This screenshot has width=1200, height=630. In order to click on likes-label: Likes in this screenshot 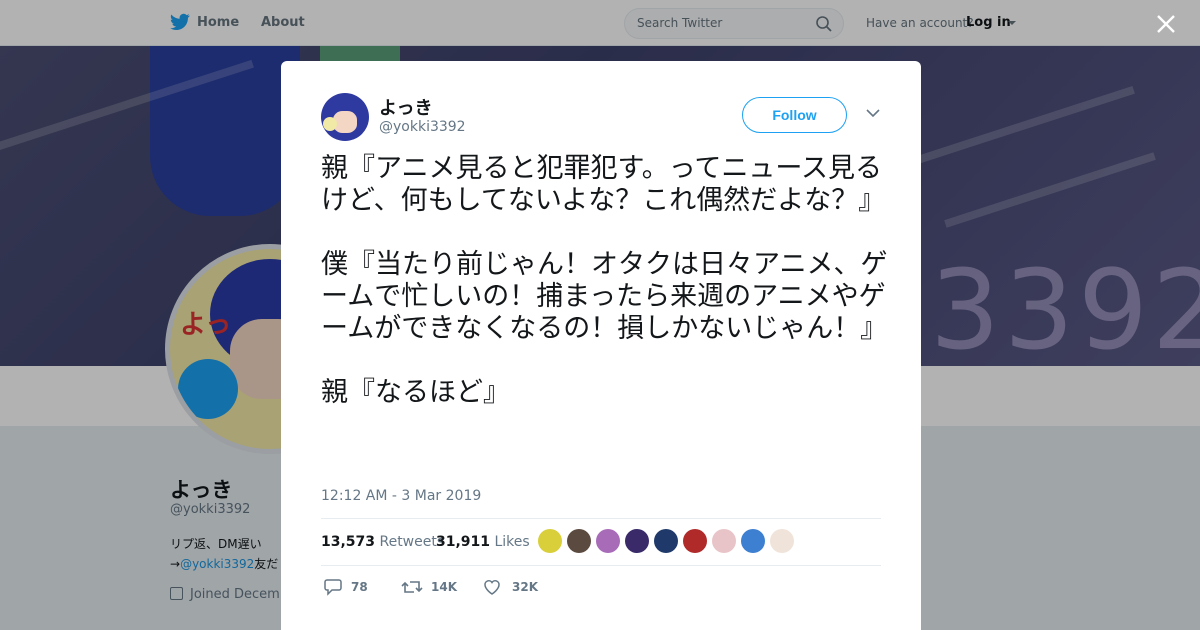, I will do `click(512, 542)`.